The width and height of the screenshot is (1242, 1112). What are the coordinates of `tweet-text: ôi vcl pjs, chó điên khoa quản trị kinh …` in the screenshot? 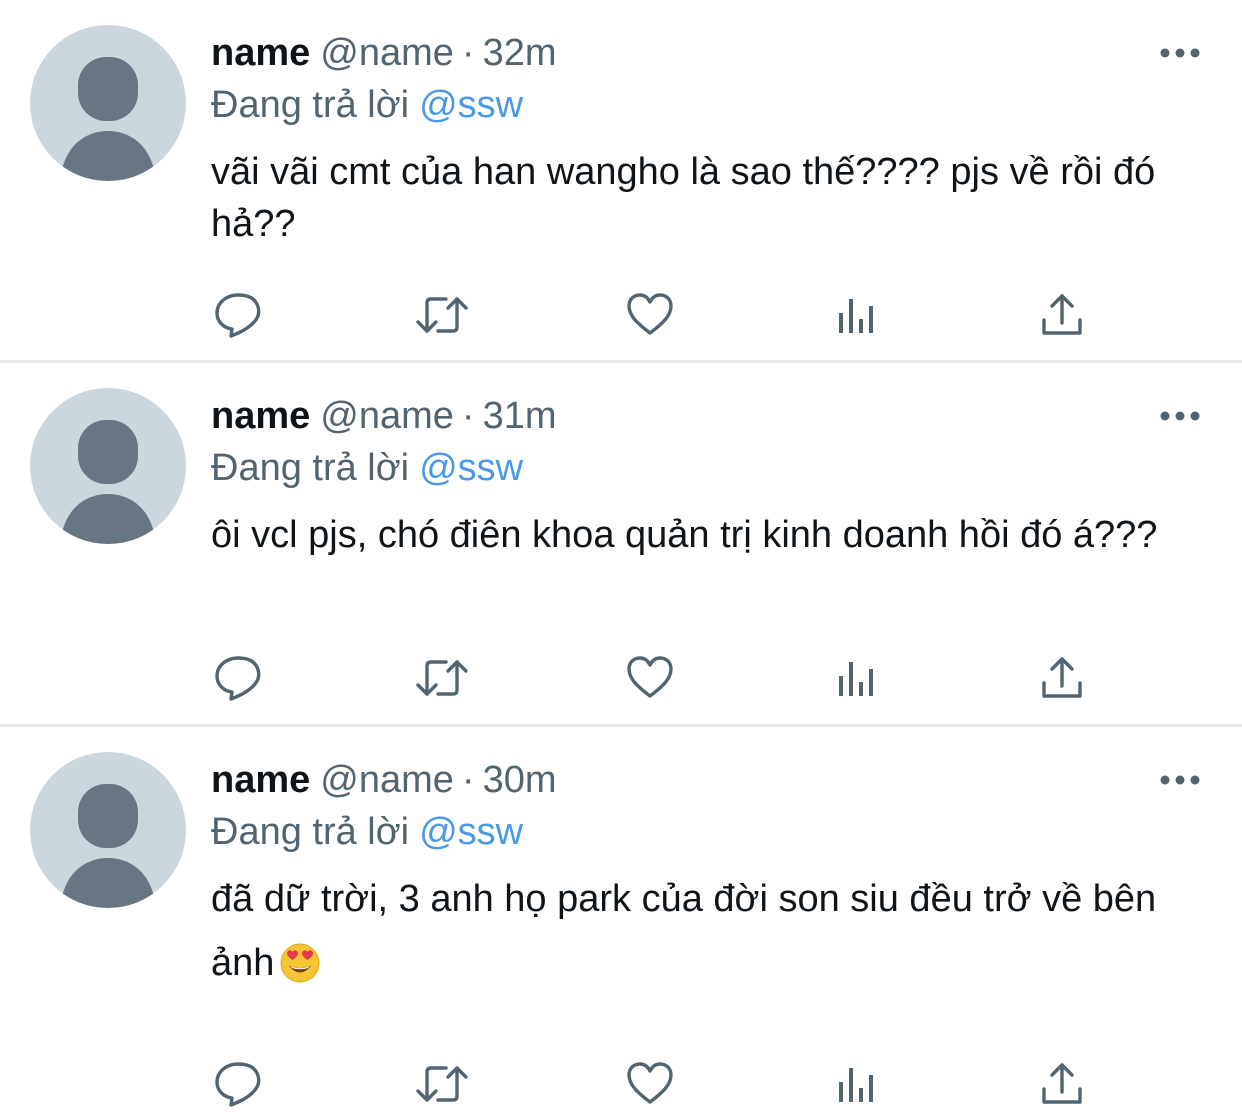 It's located at (684, 535).